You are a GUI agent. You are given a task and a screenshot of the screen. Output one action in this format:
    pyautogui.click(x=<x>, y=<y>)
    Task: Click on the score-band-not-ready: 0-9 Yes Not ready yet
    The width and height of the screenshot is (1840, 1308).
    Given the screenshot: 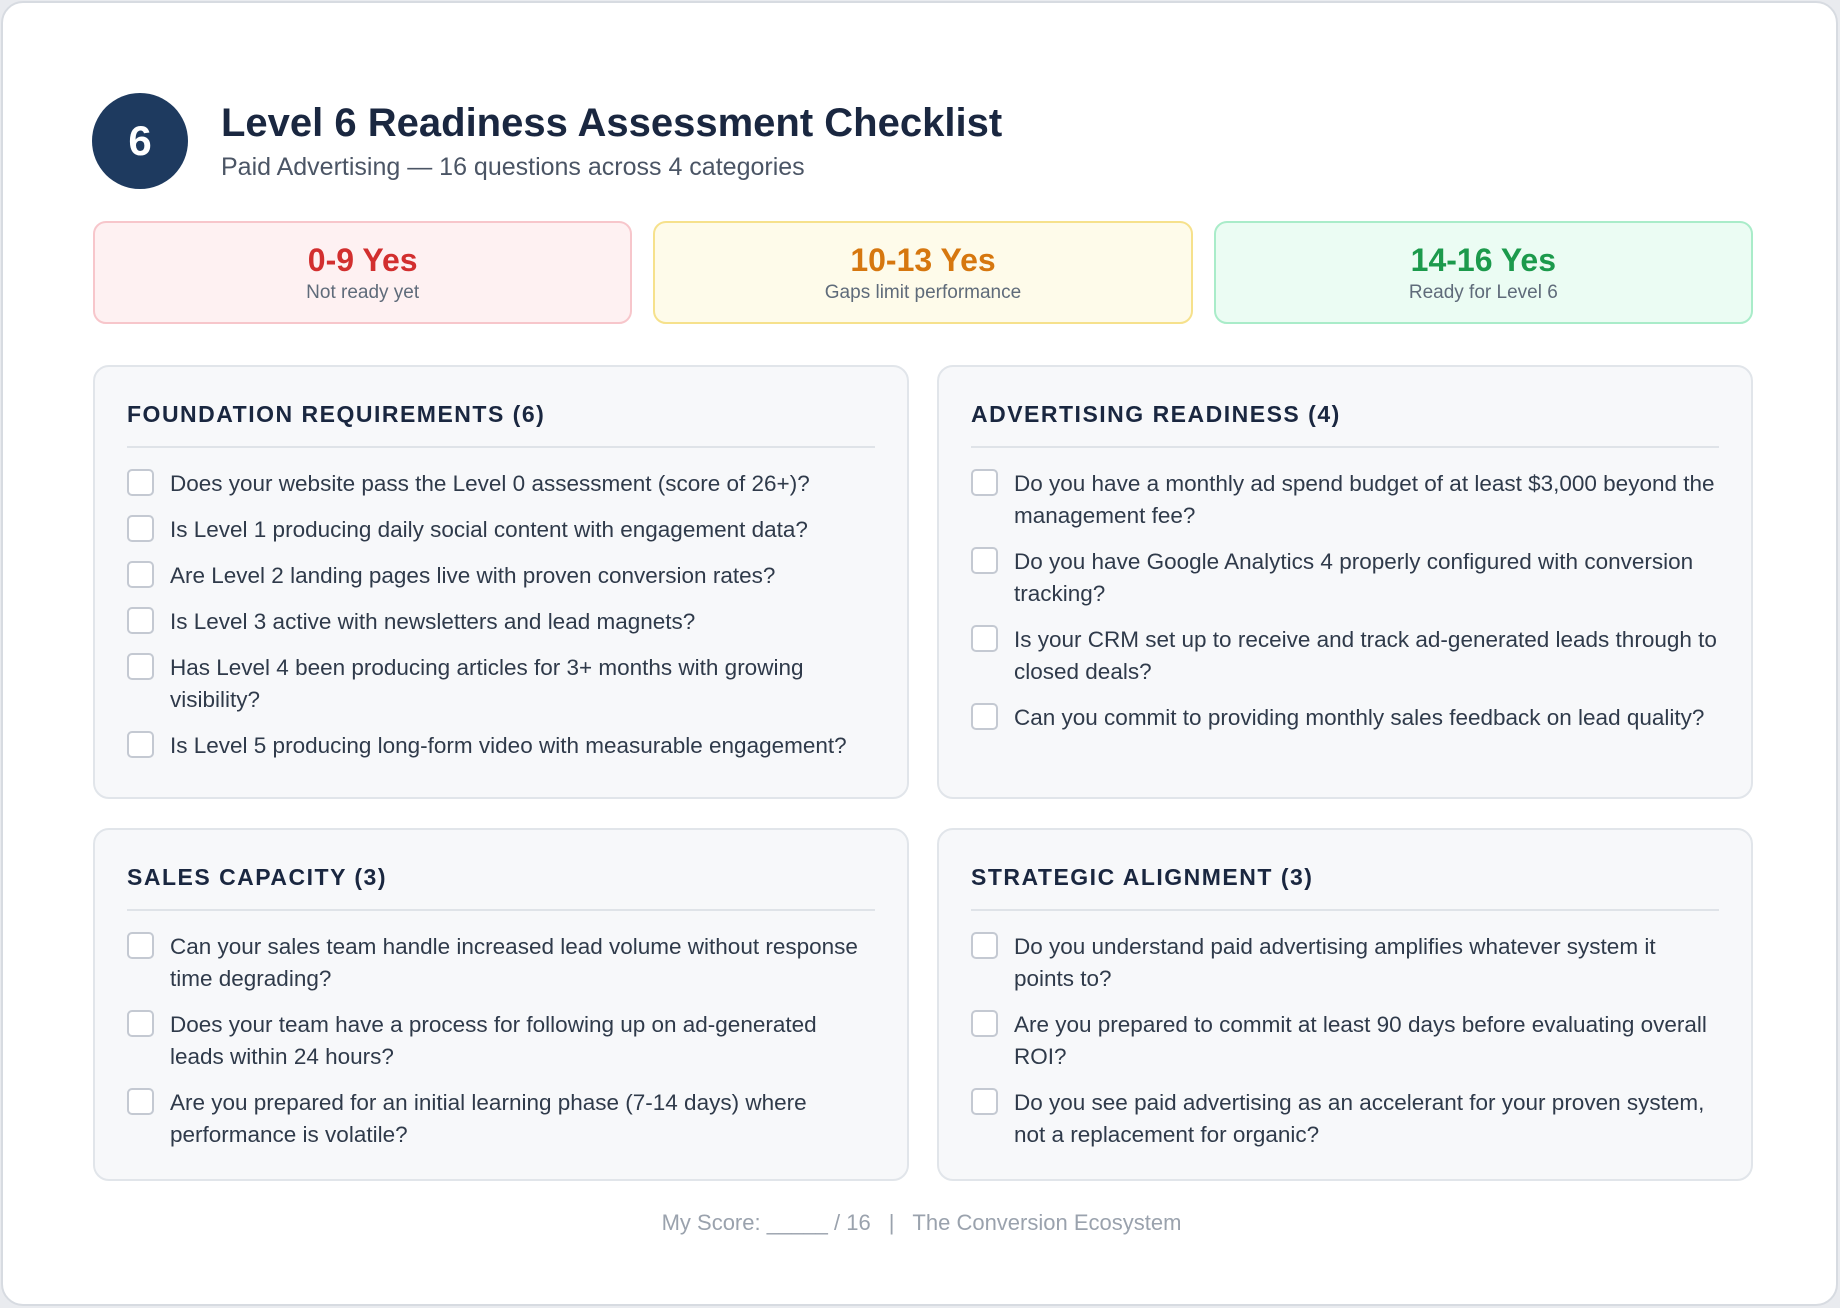 What is the action you would take?
    pyautogui.click(x=363, y=272)
    